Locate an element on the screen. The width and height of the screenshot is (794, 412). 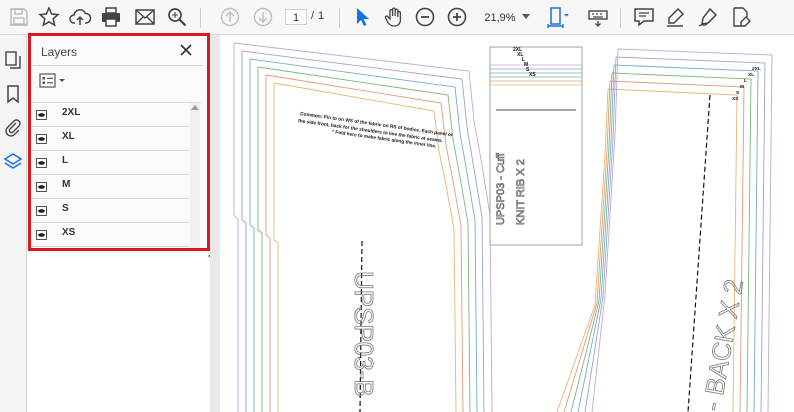
size-label: XS is located at coordinates (532, 75).